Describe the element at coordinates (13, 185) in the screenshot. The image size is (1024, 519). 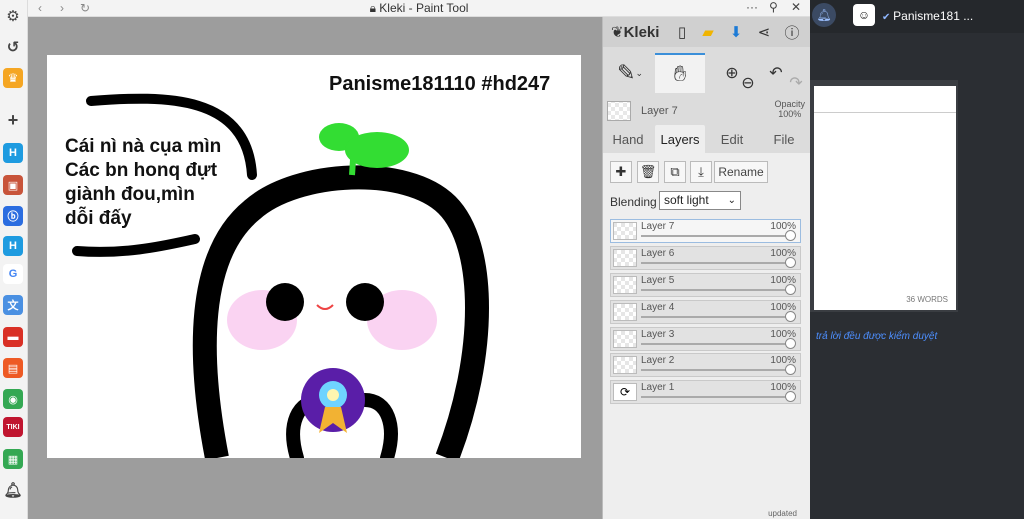
I see `shield-app-icon: ▣` at that location.